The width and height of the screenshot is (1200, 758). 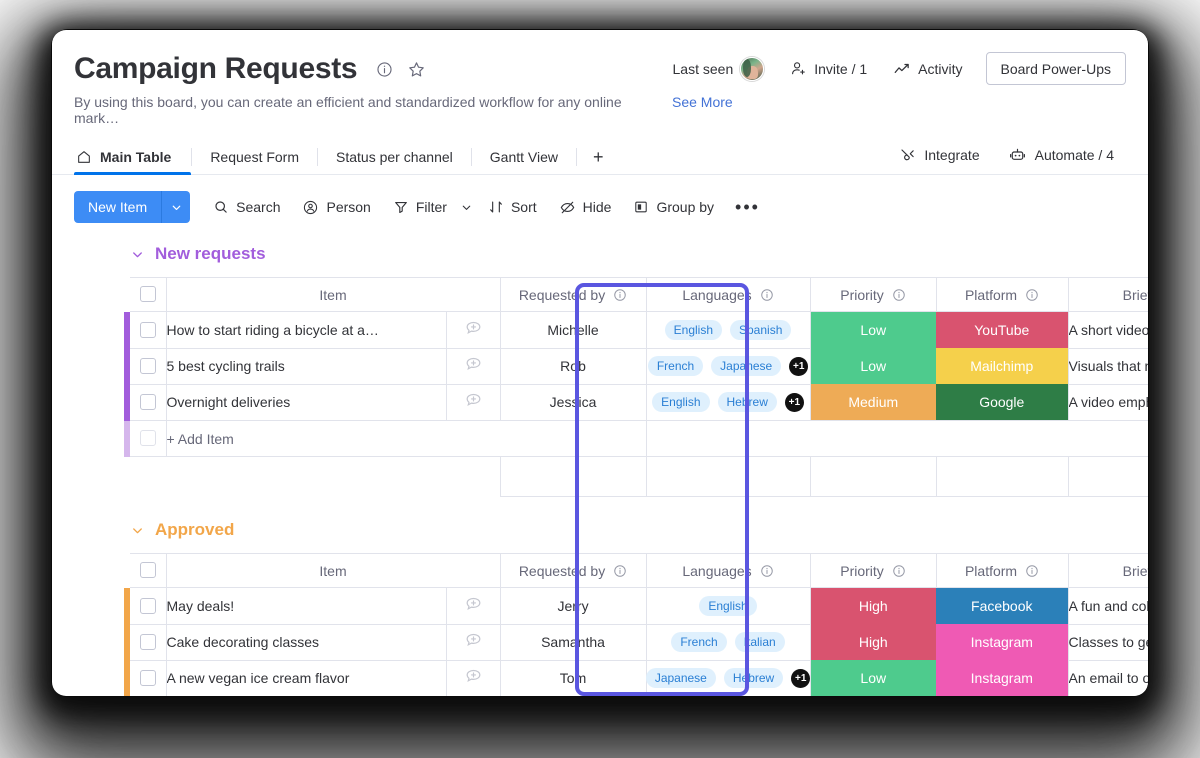 I want to click on column-header-brief: Brief, so click(x=1107, y=570).